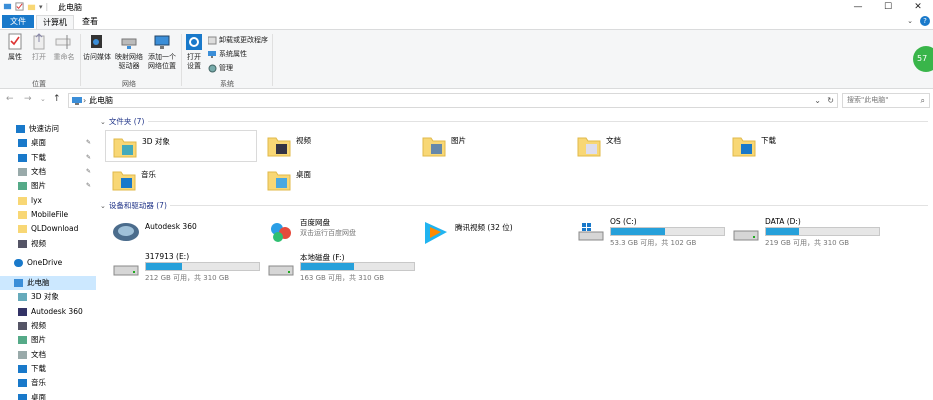  I want to click on drive-item: 本地磁盘 (F:) 163 GB 可用，共 310 GB, so click(337, 268).